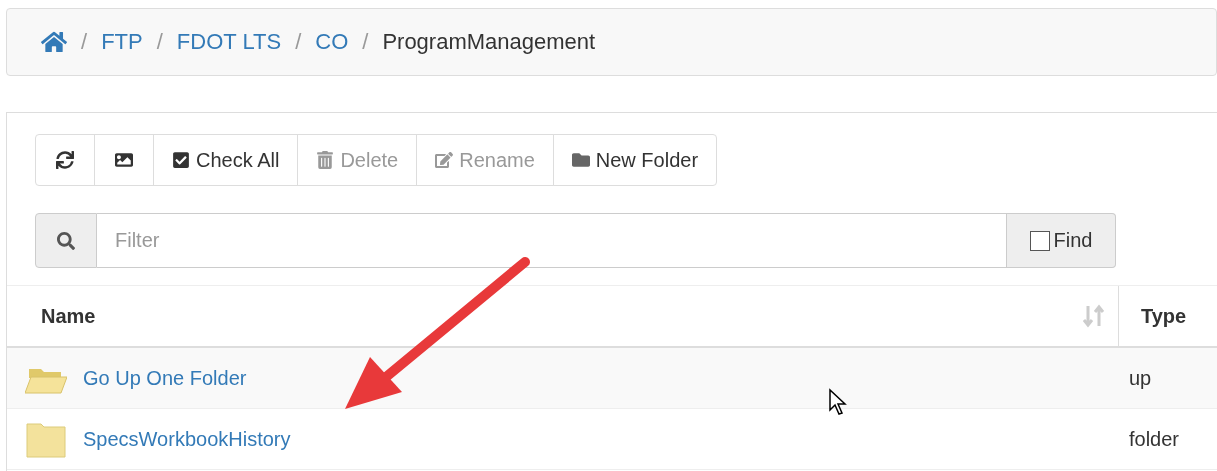 The width and height of the screenshot is (1217, 471). What do you see at coordinates (332, 42) in the screenshot?
I see `breadcrumb-link: CO` at bounding box center [332, 42].